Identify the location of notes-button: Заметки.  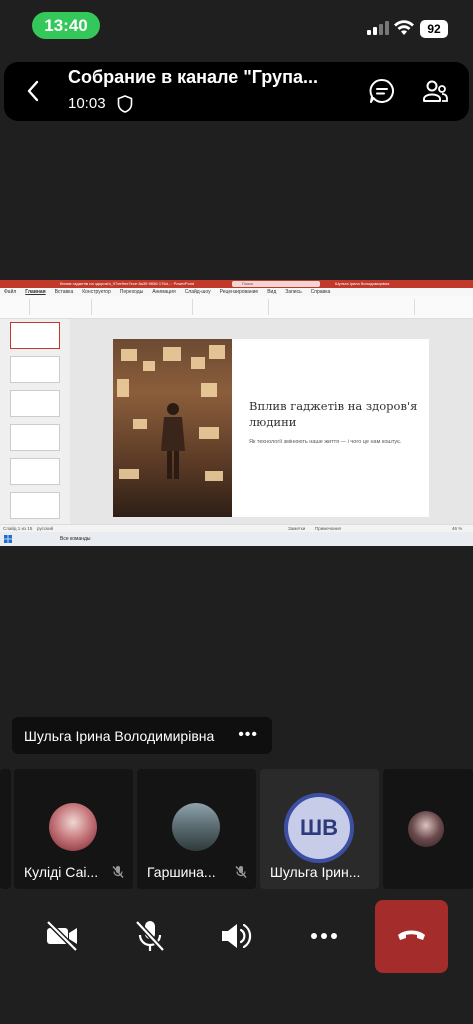
(296, 528).